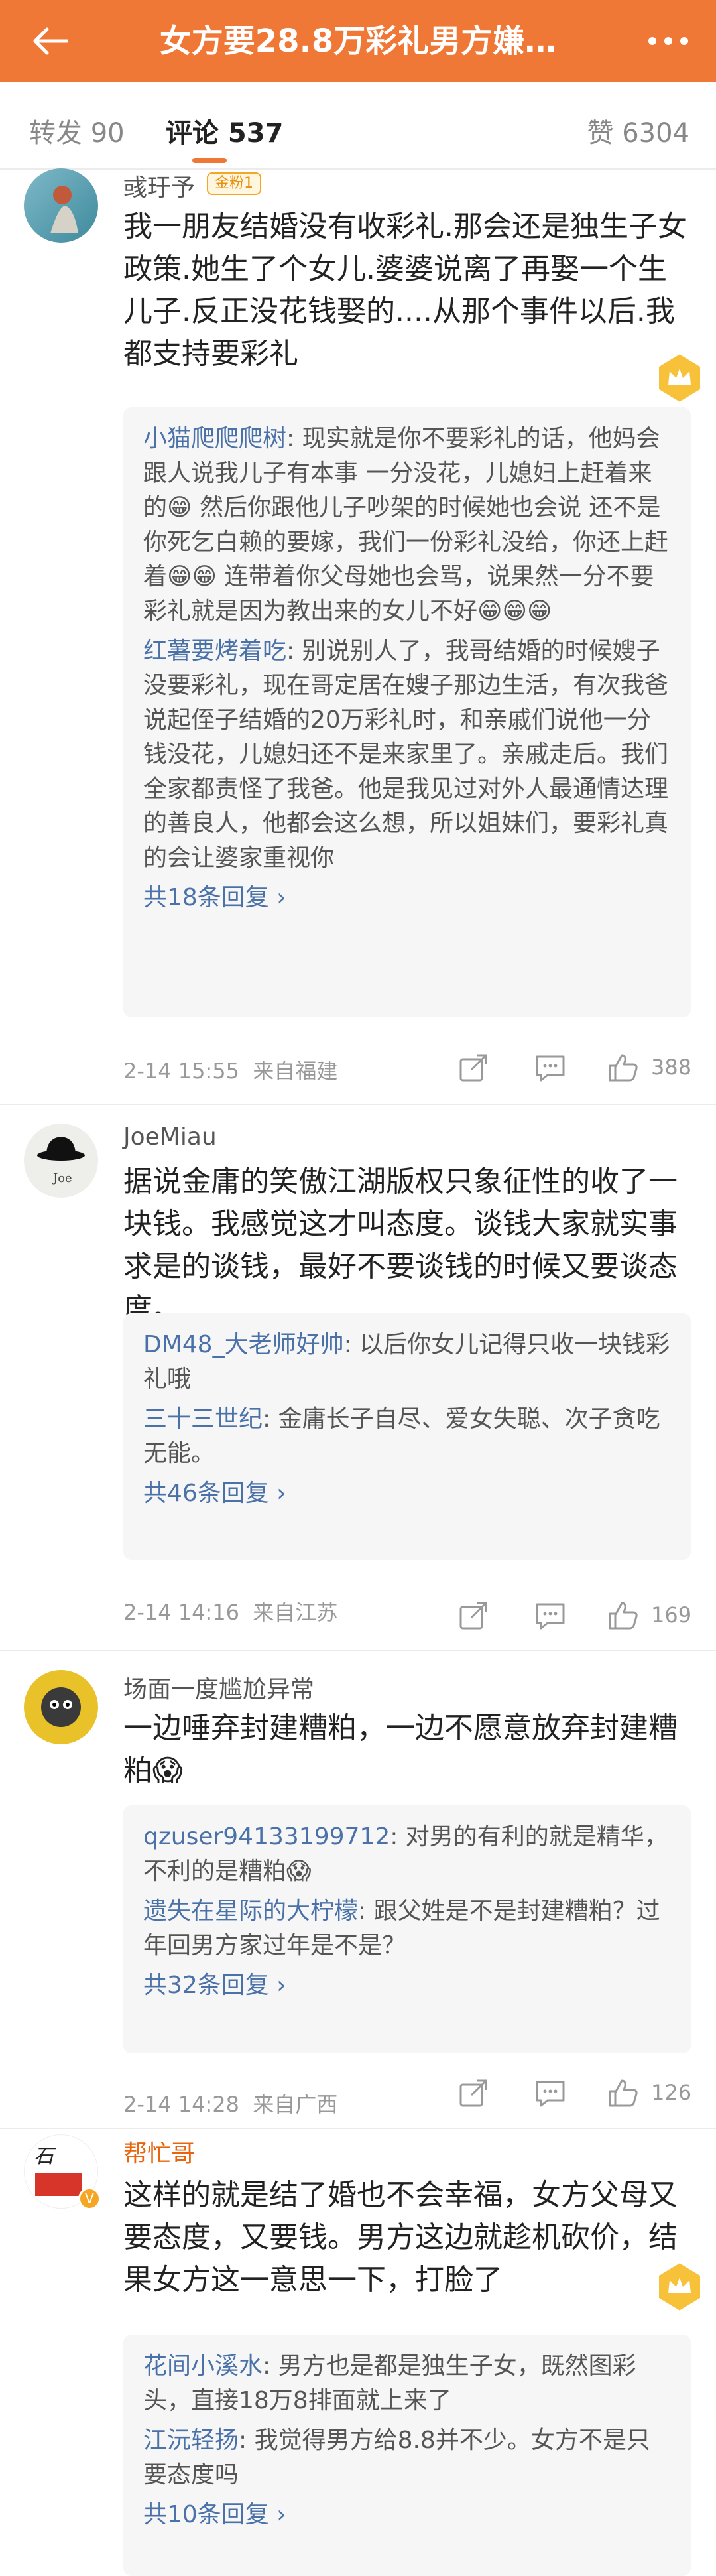 This screenshot has width=716, height=2576. What do you see at coordinates (191, 2441) in the screenshot?
I see `reply-username: 江沅轻扬` at bounding box center [191, 2441].